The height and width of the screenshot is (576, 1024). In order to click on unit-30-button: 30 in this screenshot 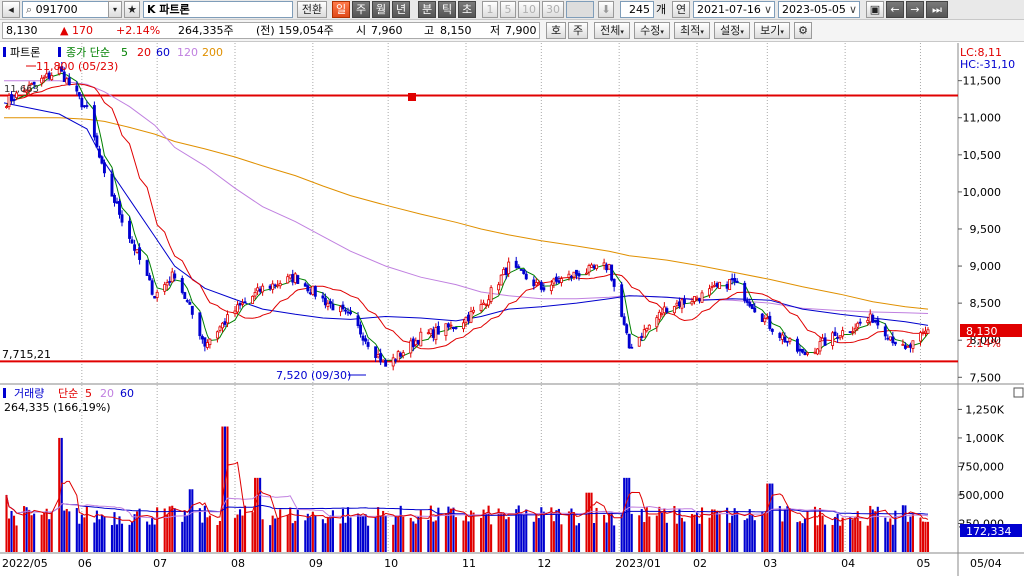, I will do `click(553, 9)`.